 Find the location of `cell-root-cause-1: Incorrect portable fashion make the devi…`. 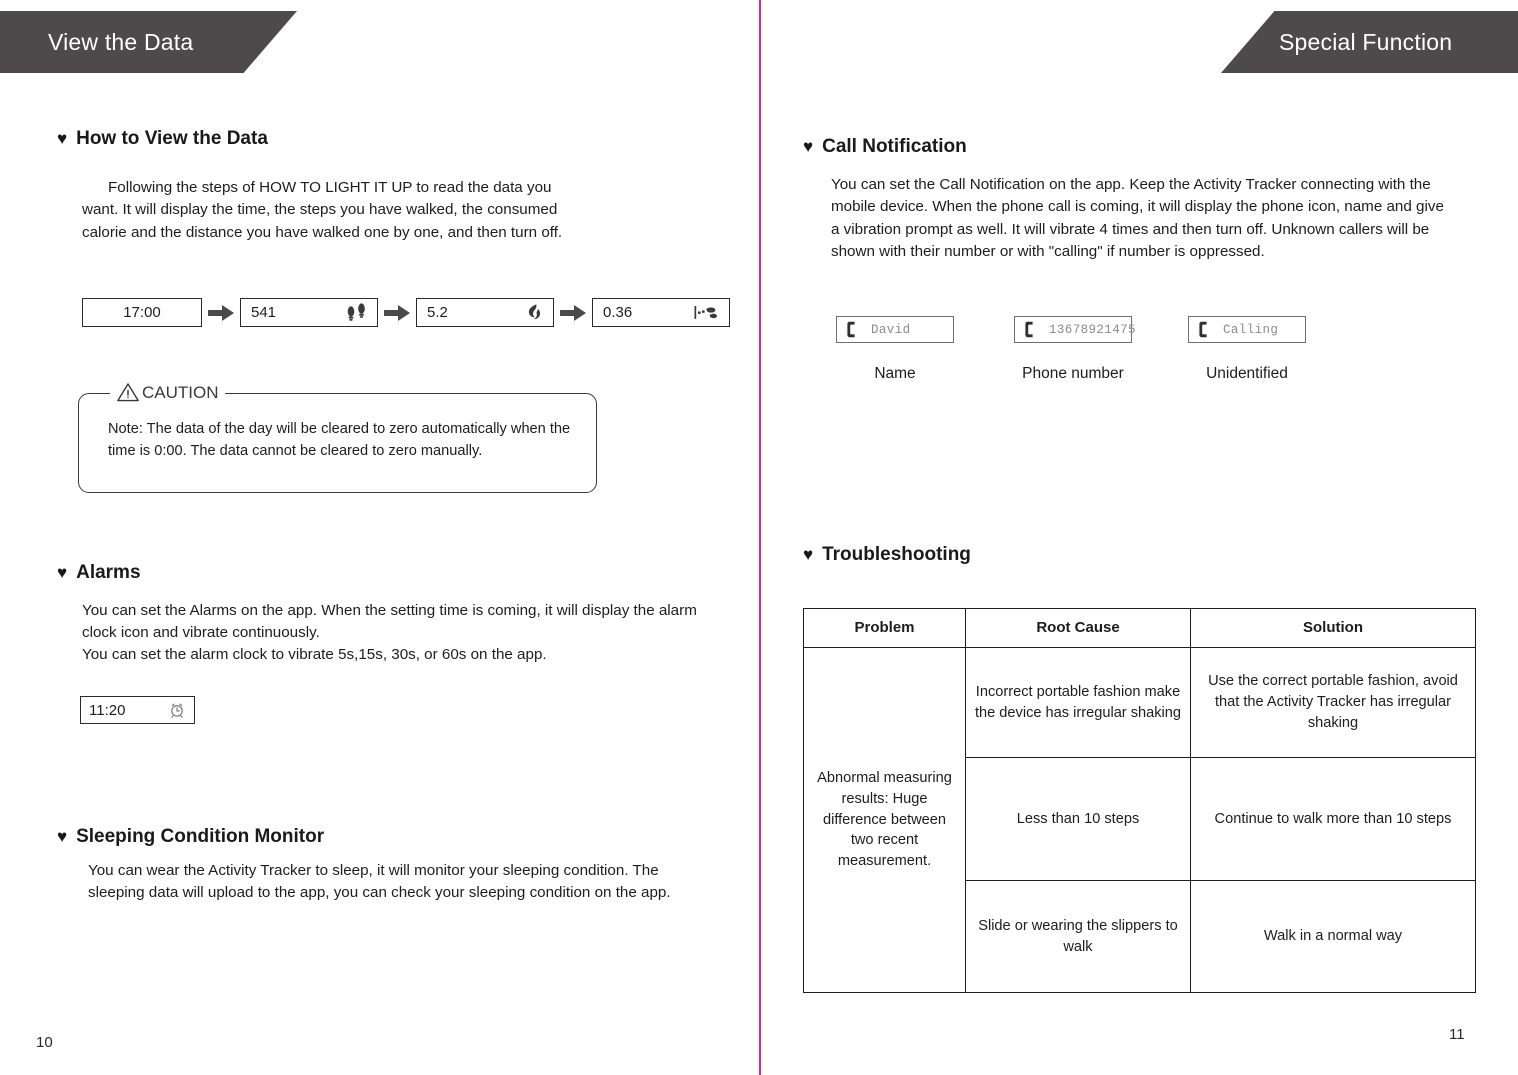

cell-root-cause-1: Incorrect portable fashion make the devi… is located at coordinates (1078, 702).